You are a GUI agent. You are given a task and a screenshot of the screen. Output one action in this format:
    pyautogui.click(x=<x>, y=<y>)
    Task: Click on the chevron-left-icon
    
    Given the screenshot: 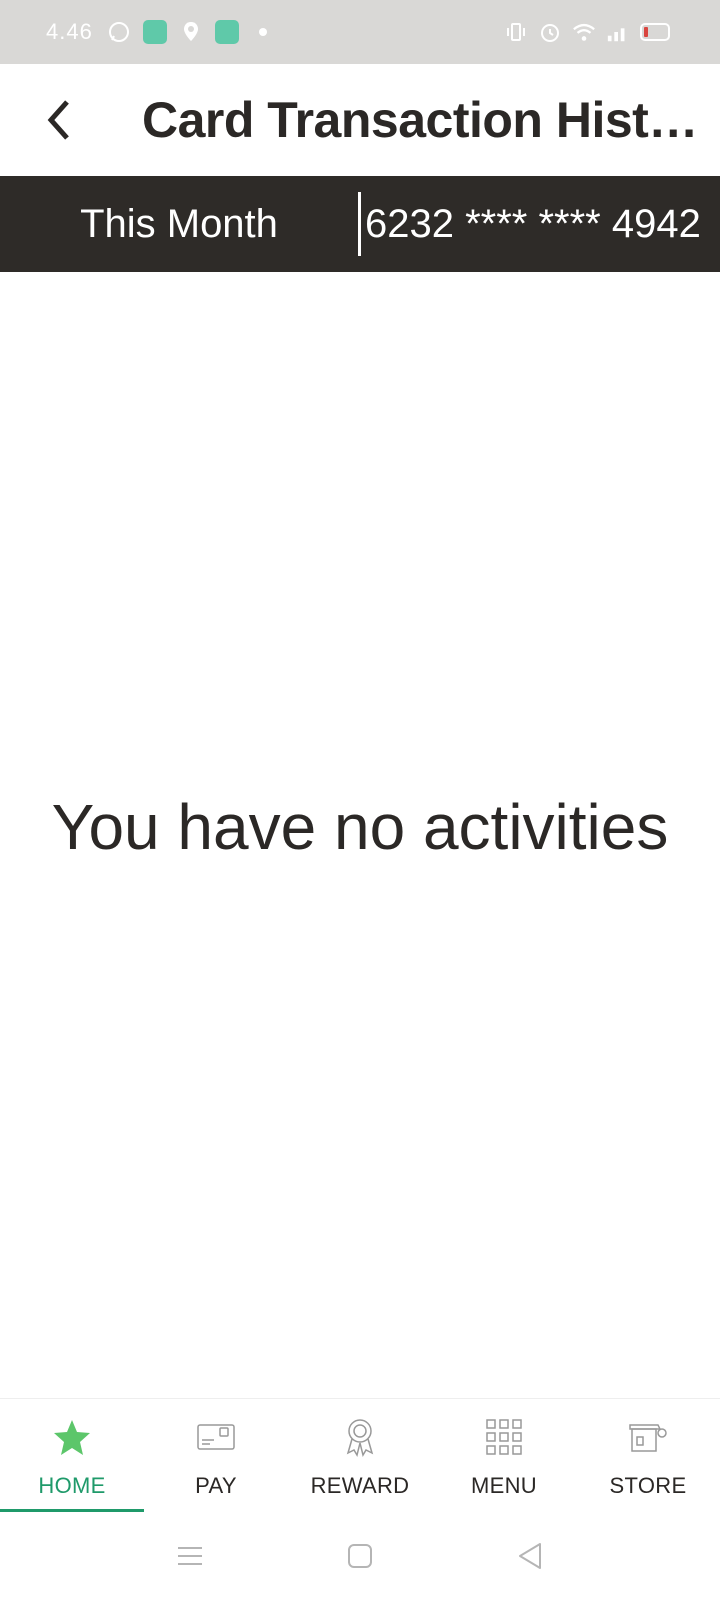 What is the action you would take?
    pyautogui.click(x=58, y=120)
    